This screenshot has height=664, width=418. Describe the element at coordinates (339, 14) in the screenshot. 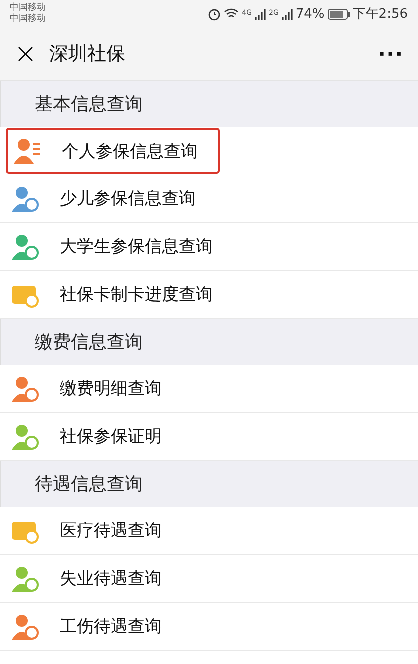

I see `battery-icon` at that location.